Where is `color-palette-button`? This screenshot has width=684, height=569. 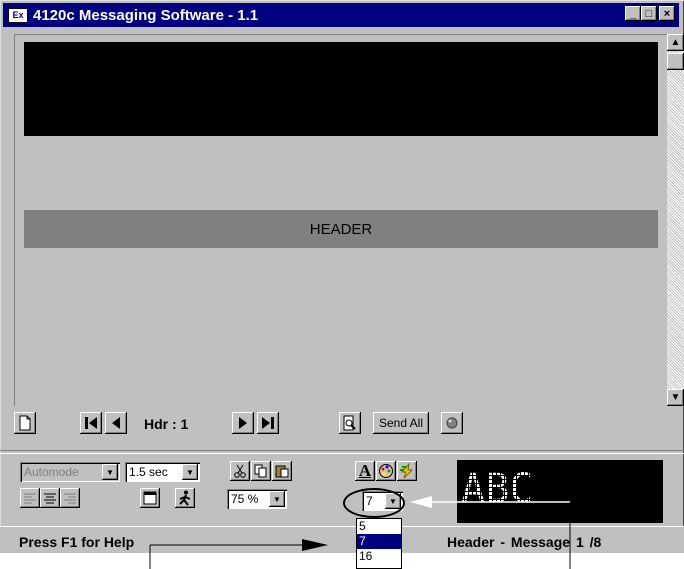 color-palette-button is located at coordinates (386, 471).